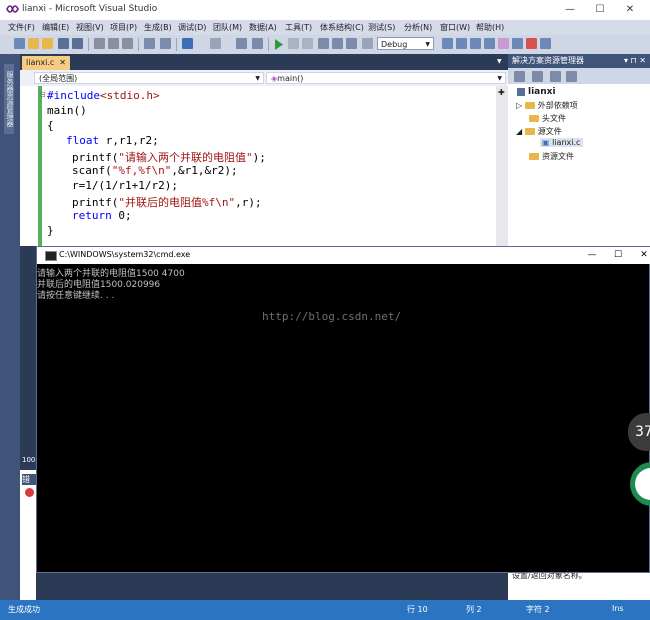  What do you see at coordinates (192, 27) in the screenshot?
I see `menu-debug: 调试(D)` at bounding box center [192, 27].